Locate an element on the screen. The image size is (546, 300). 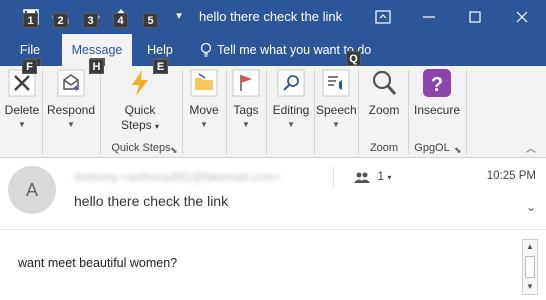
delete-button: Delete ▼ is located at coordinates (22, 105).